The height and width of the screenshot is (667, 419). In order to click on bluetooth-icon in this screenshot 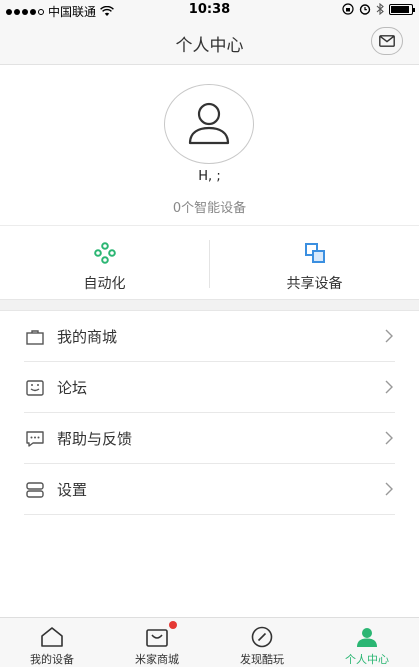, I will do `click(380, 9)`.